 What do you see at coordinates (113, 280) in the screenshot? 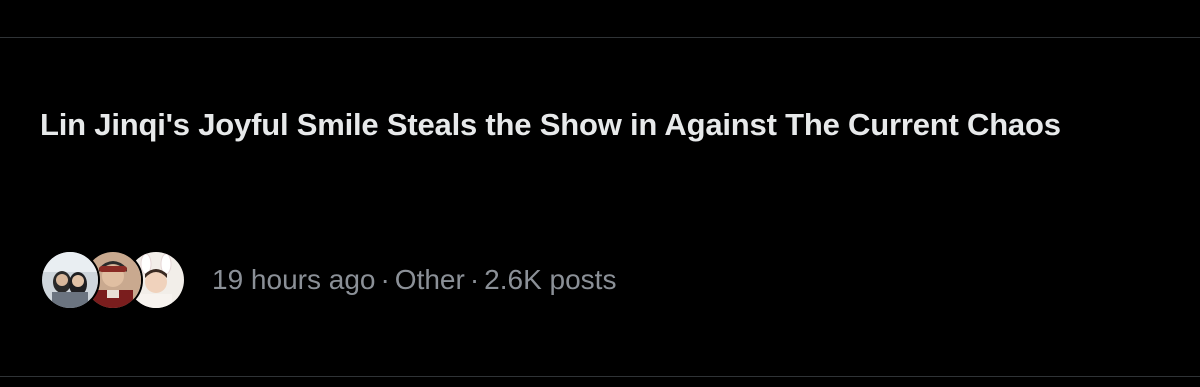
I see `avatar-stack` at bounding box center [113, 280].